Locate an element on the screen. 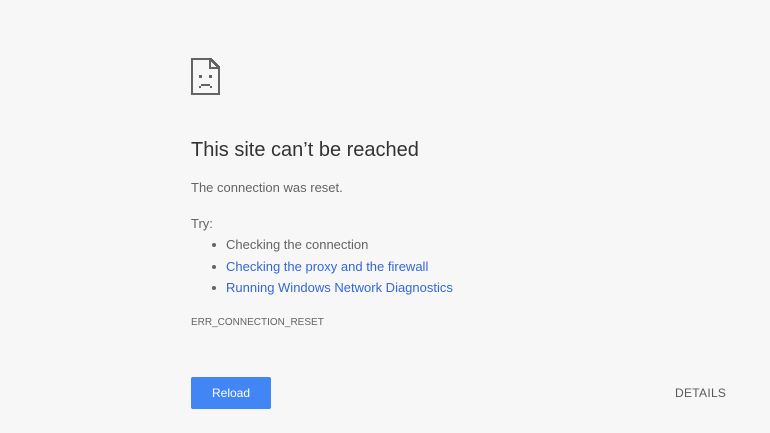  suggestion-item-proxy: Checking the proxy and the firewall is located at coordinates (322, 269).